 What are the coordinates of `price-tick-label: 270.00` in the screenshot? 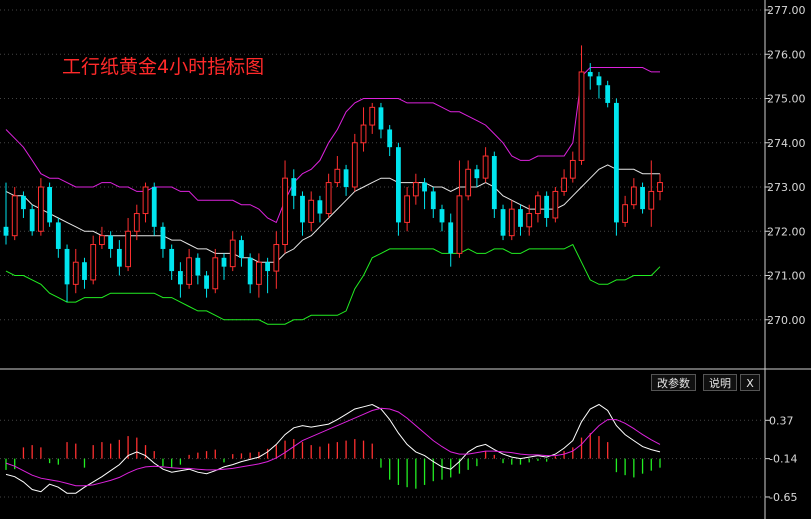 It's located at (786, 320).